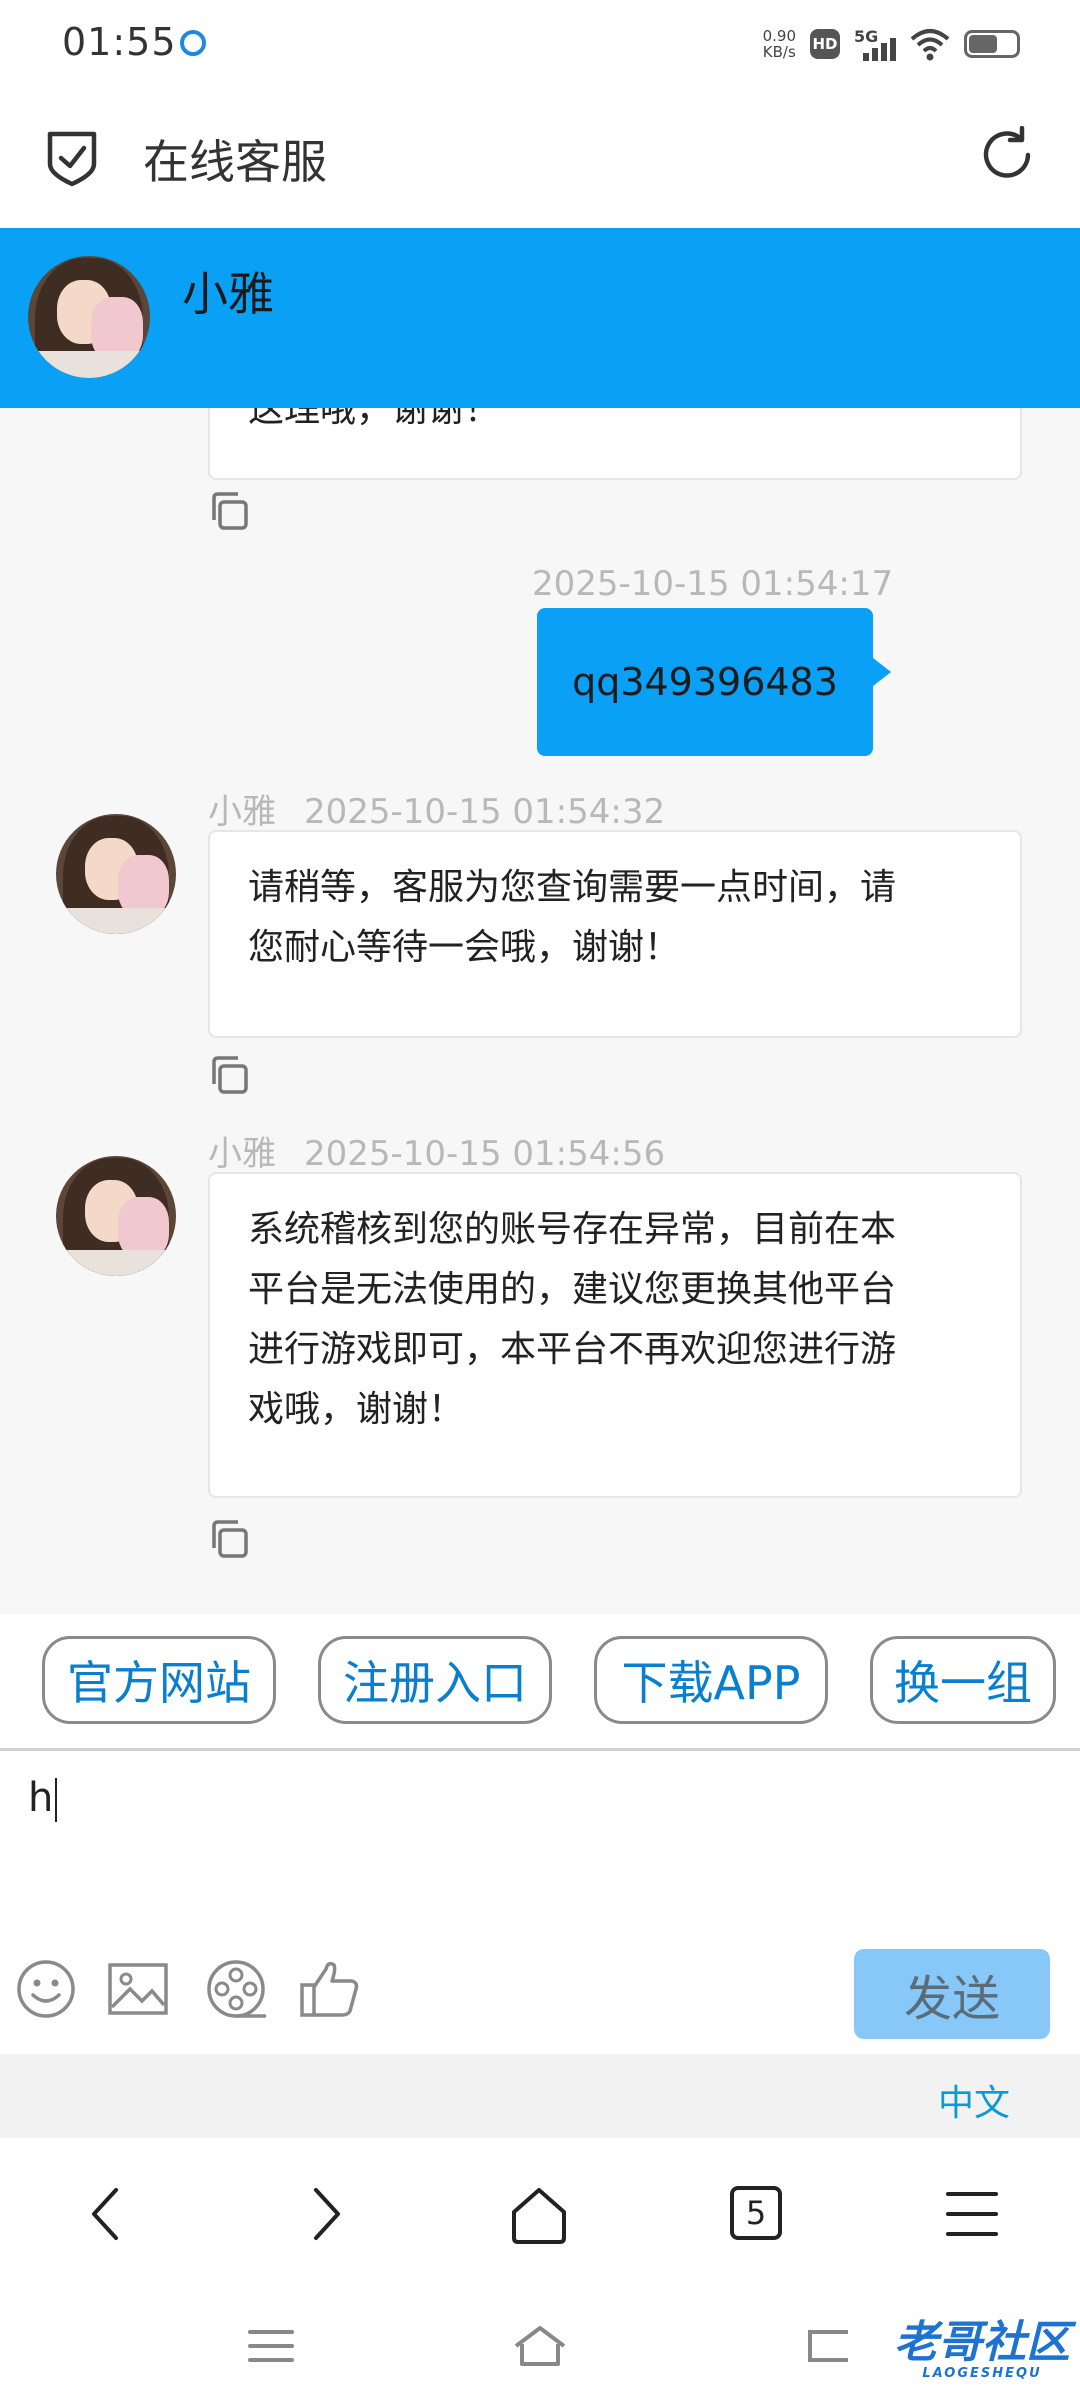  I want to click on refresh-group-button: 换一组, so click(963, 1680).